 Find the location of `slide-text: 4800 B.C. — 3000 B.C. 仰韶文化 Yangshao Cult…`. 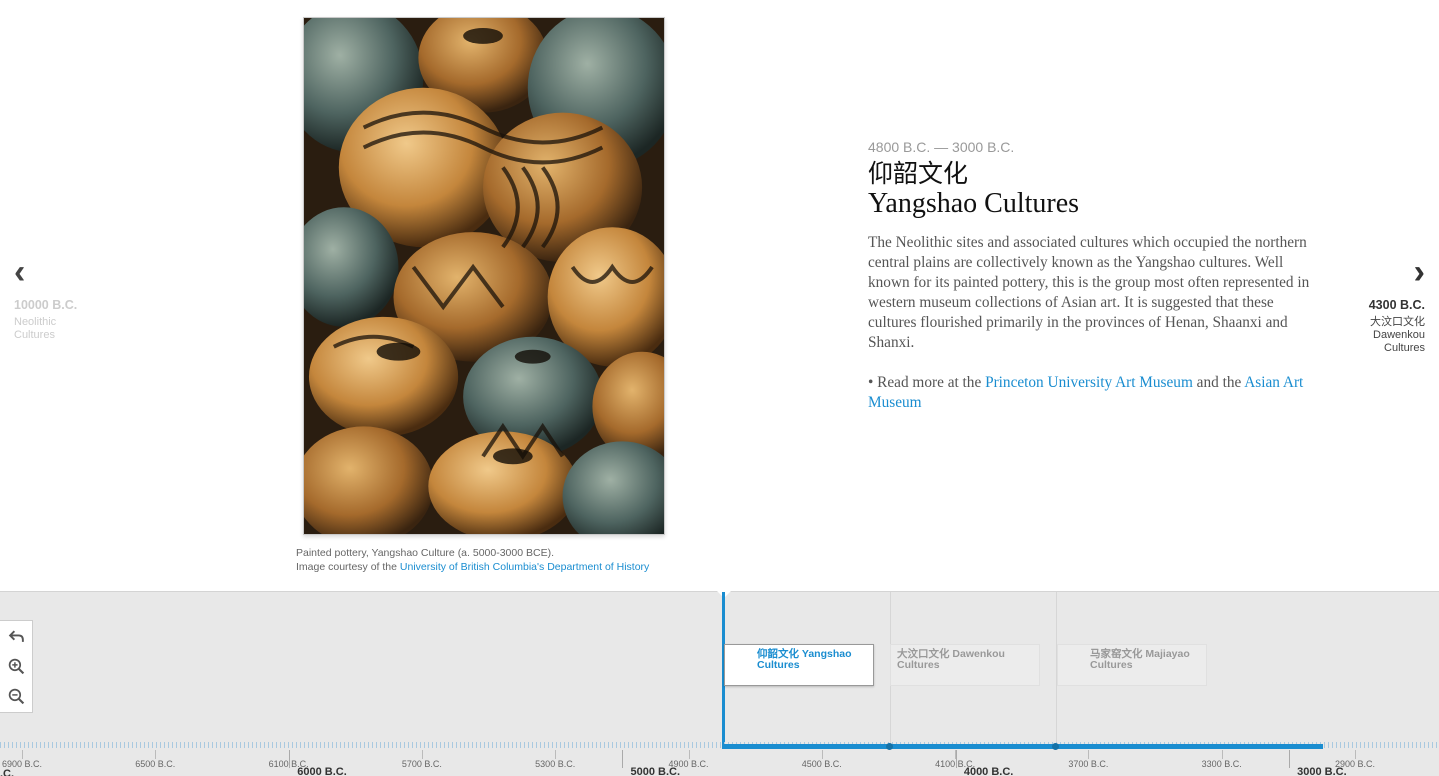

slide-text: 4800 B.C. — 3000 B.C. 仰韶文化 Yangshao Cult… is located at coordinates (1090, 276).